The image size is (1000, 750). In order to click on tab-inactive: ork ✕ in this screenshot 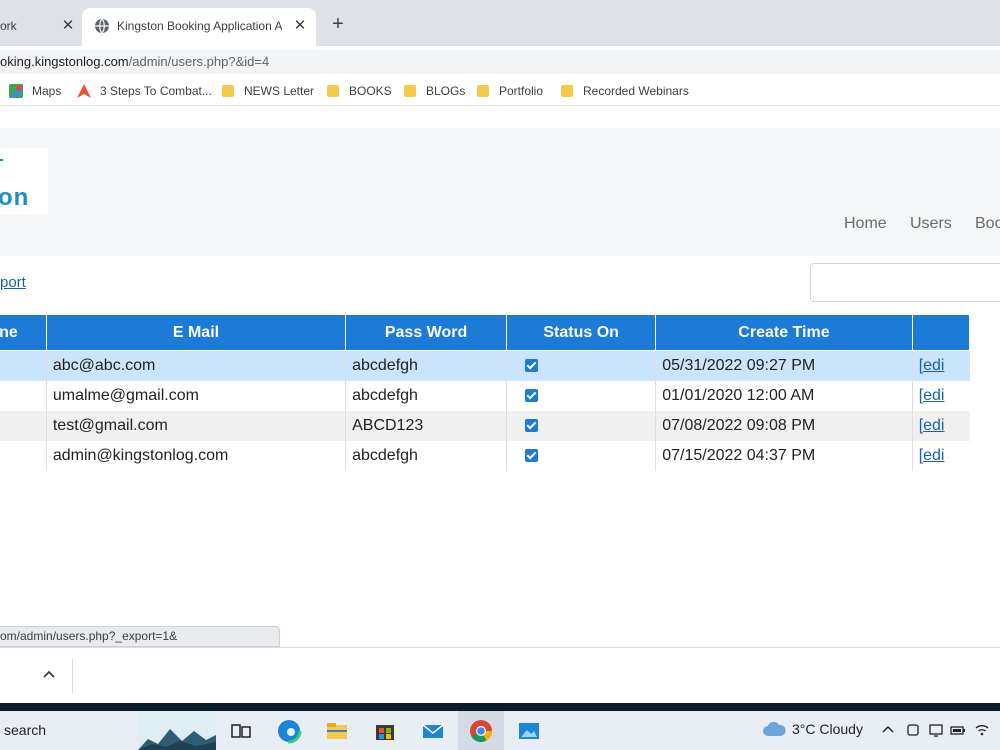, I will do `click(41, 27)`.